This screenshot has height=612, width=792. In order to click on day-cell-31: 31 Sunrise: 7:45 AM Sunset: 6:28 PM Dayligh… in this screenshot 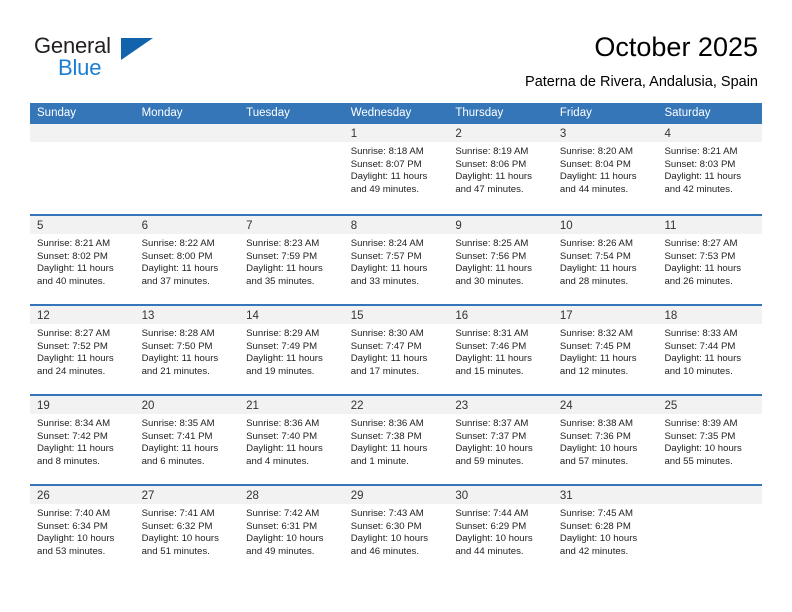, I will do `click(605, 530)`.